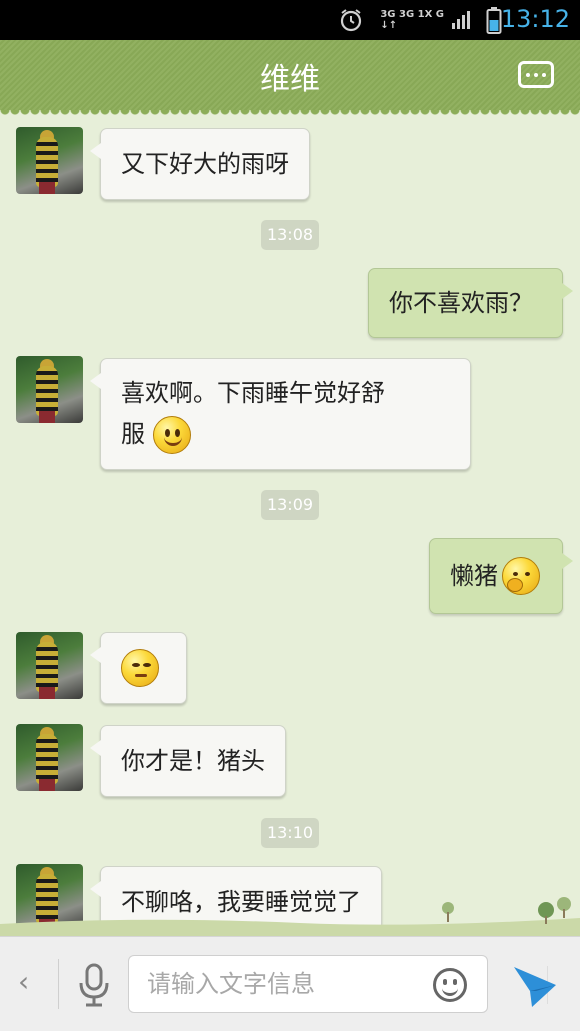 Image resolution: width=580 pixels, height=1031 pixels. What do you see at coordinates (290, 20) in the screenshot?
I see `status-bar: 3G 3G 1X G ↓↑ 13:12` at bounding box center [290, 20].